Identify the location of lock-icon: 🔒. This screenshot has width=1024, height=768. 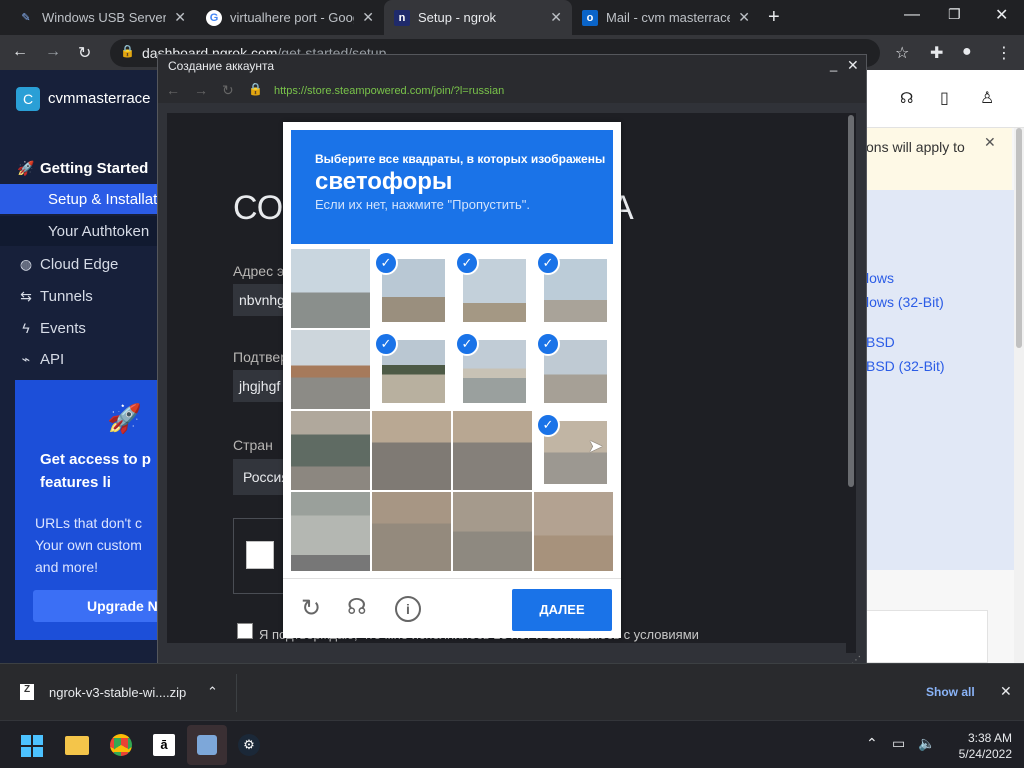
(127, 51).